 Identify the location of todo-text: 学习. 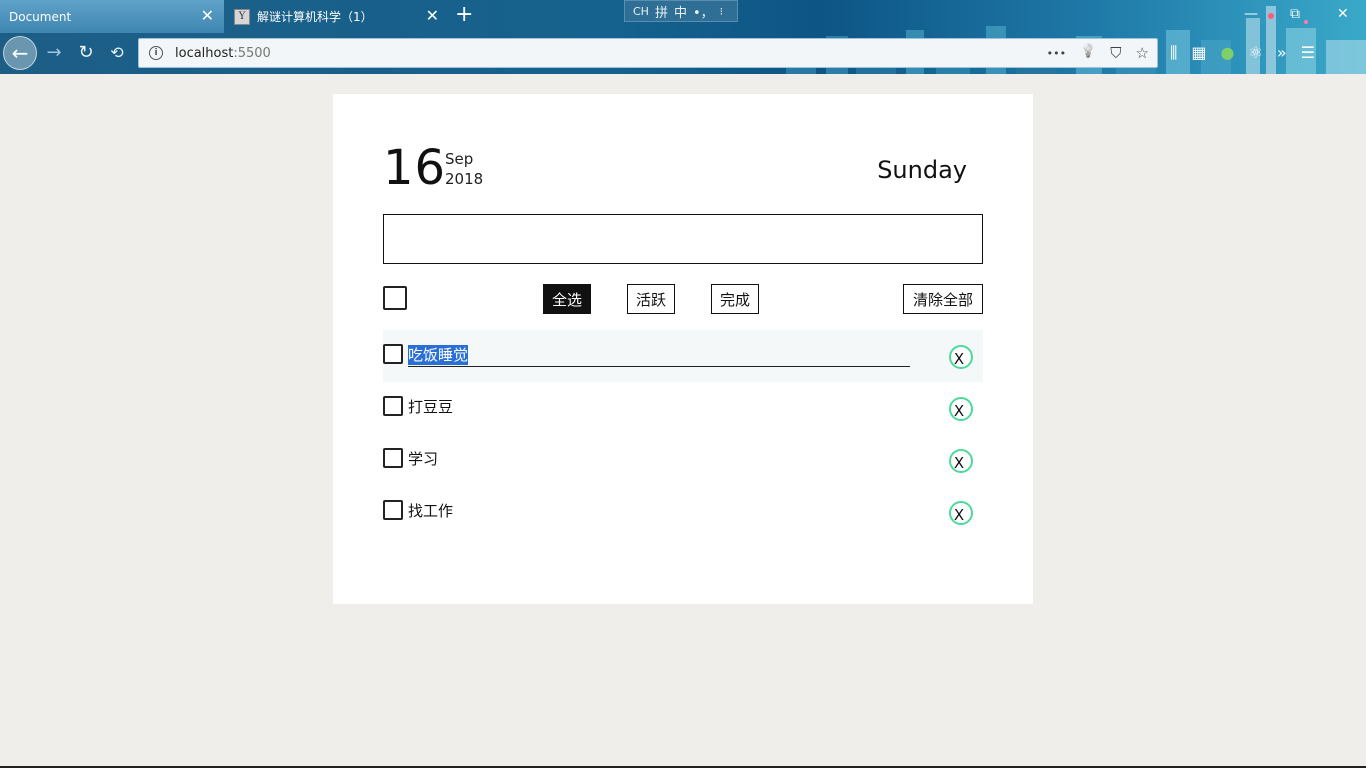
(423, 459).